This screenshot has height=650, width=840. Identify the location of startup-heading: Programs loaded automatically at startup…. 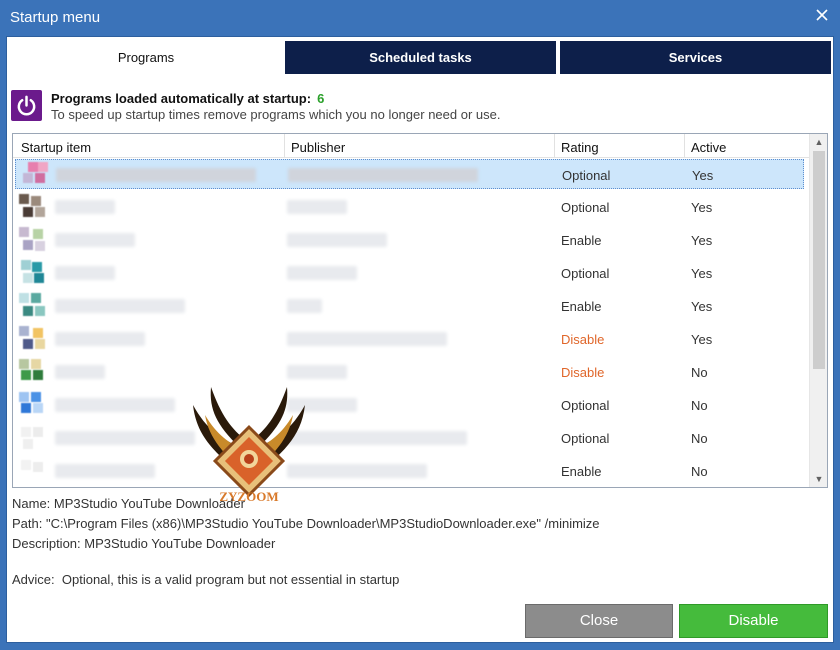
(187, 98).